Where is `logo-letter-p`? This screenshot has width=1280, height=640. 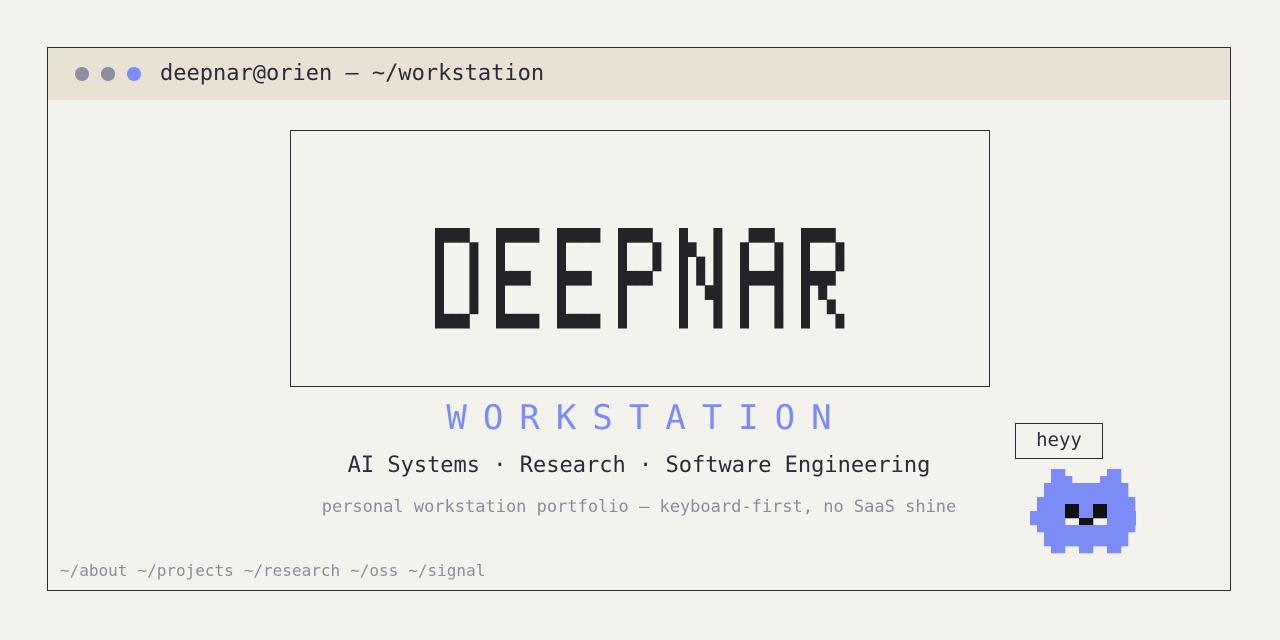 logo-letter-p is located at coordinates (640, 278).